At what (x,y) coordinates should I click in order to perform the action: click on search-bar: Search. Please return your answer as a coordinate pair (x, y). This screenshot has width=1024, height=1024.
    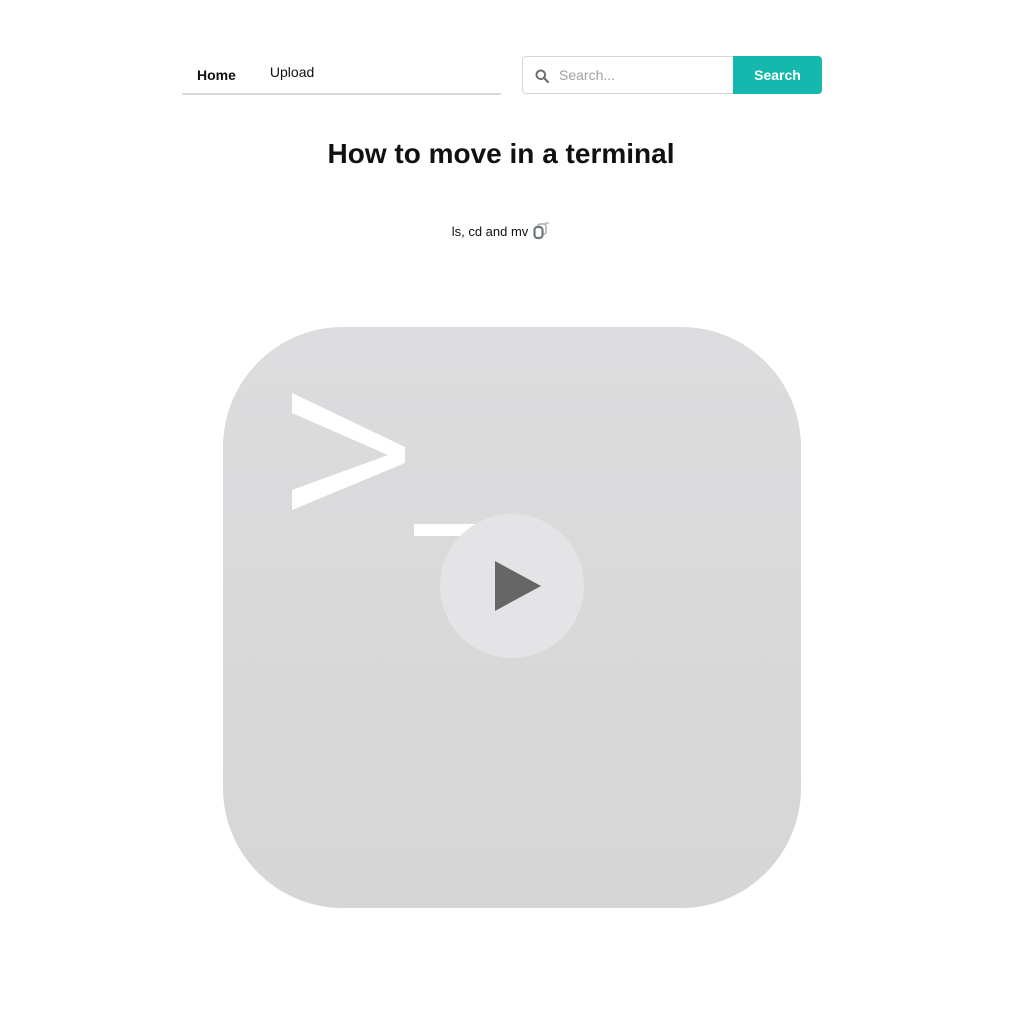
    Looking at the image, I should click on (672, 75).